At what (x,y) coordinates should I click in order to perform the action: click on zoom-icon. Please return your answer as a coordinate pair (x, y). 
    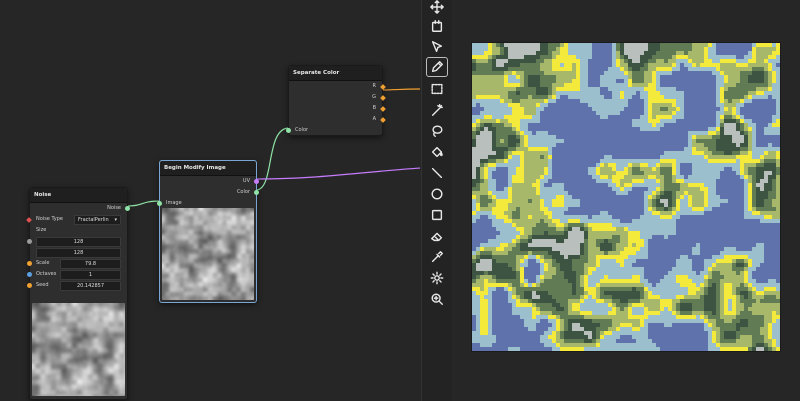
    Looking at the image, I should click on (437, 299).